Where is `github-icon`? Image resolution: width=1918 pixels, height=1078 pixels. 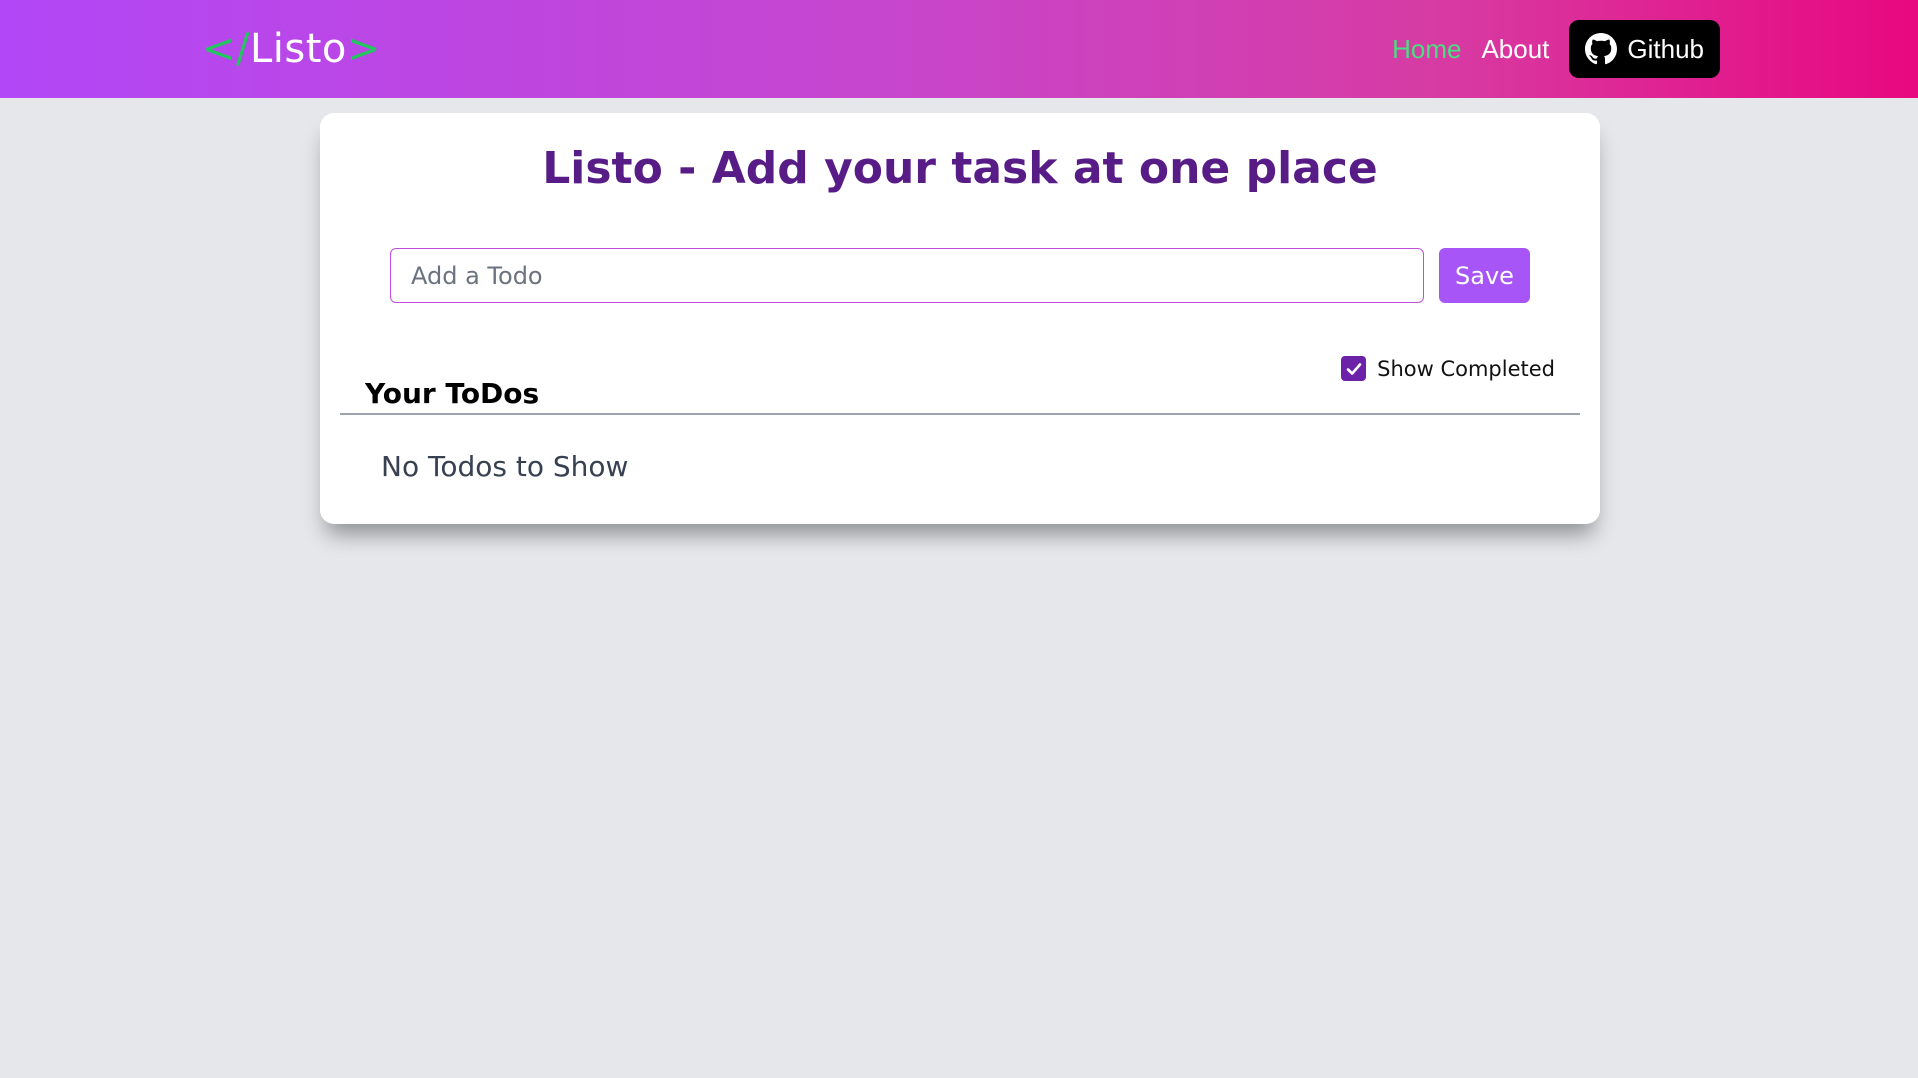
github-icon is located at coordinates (1601, 49).